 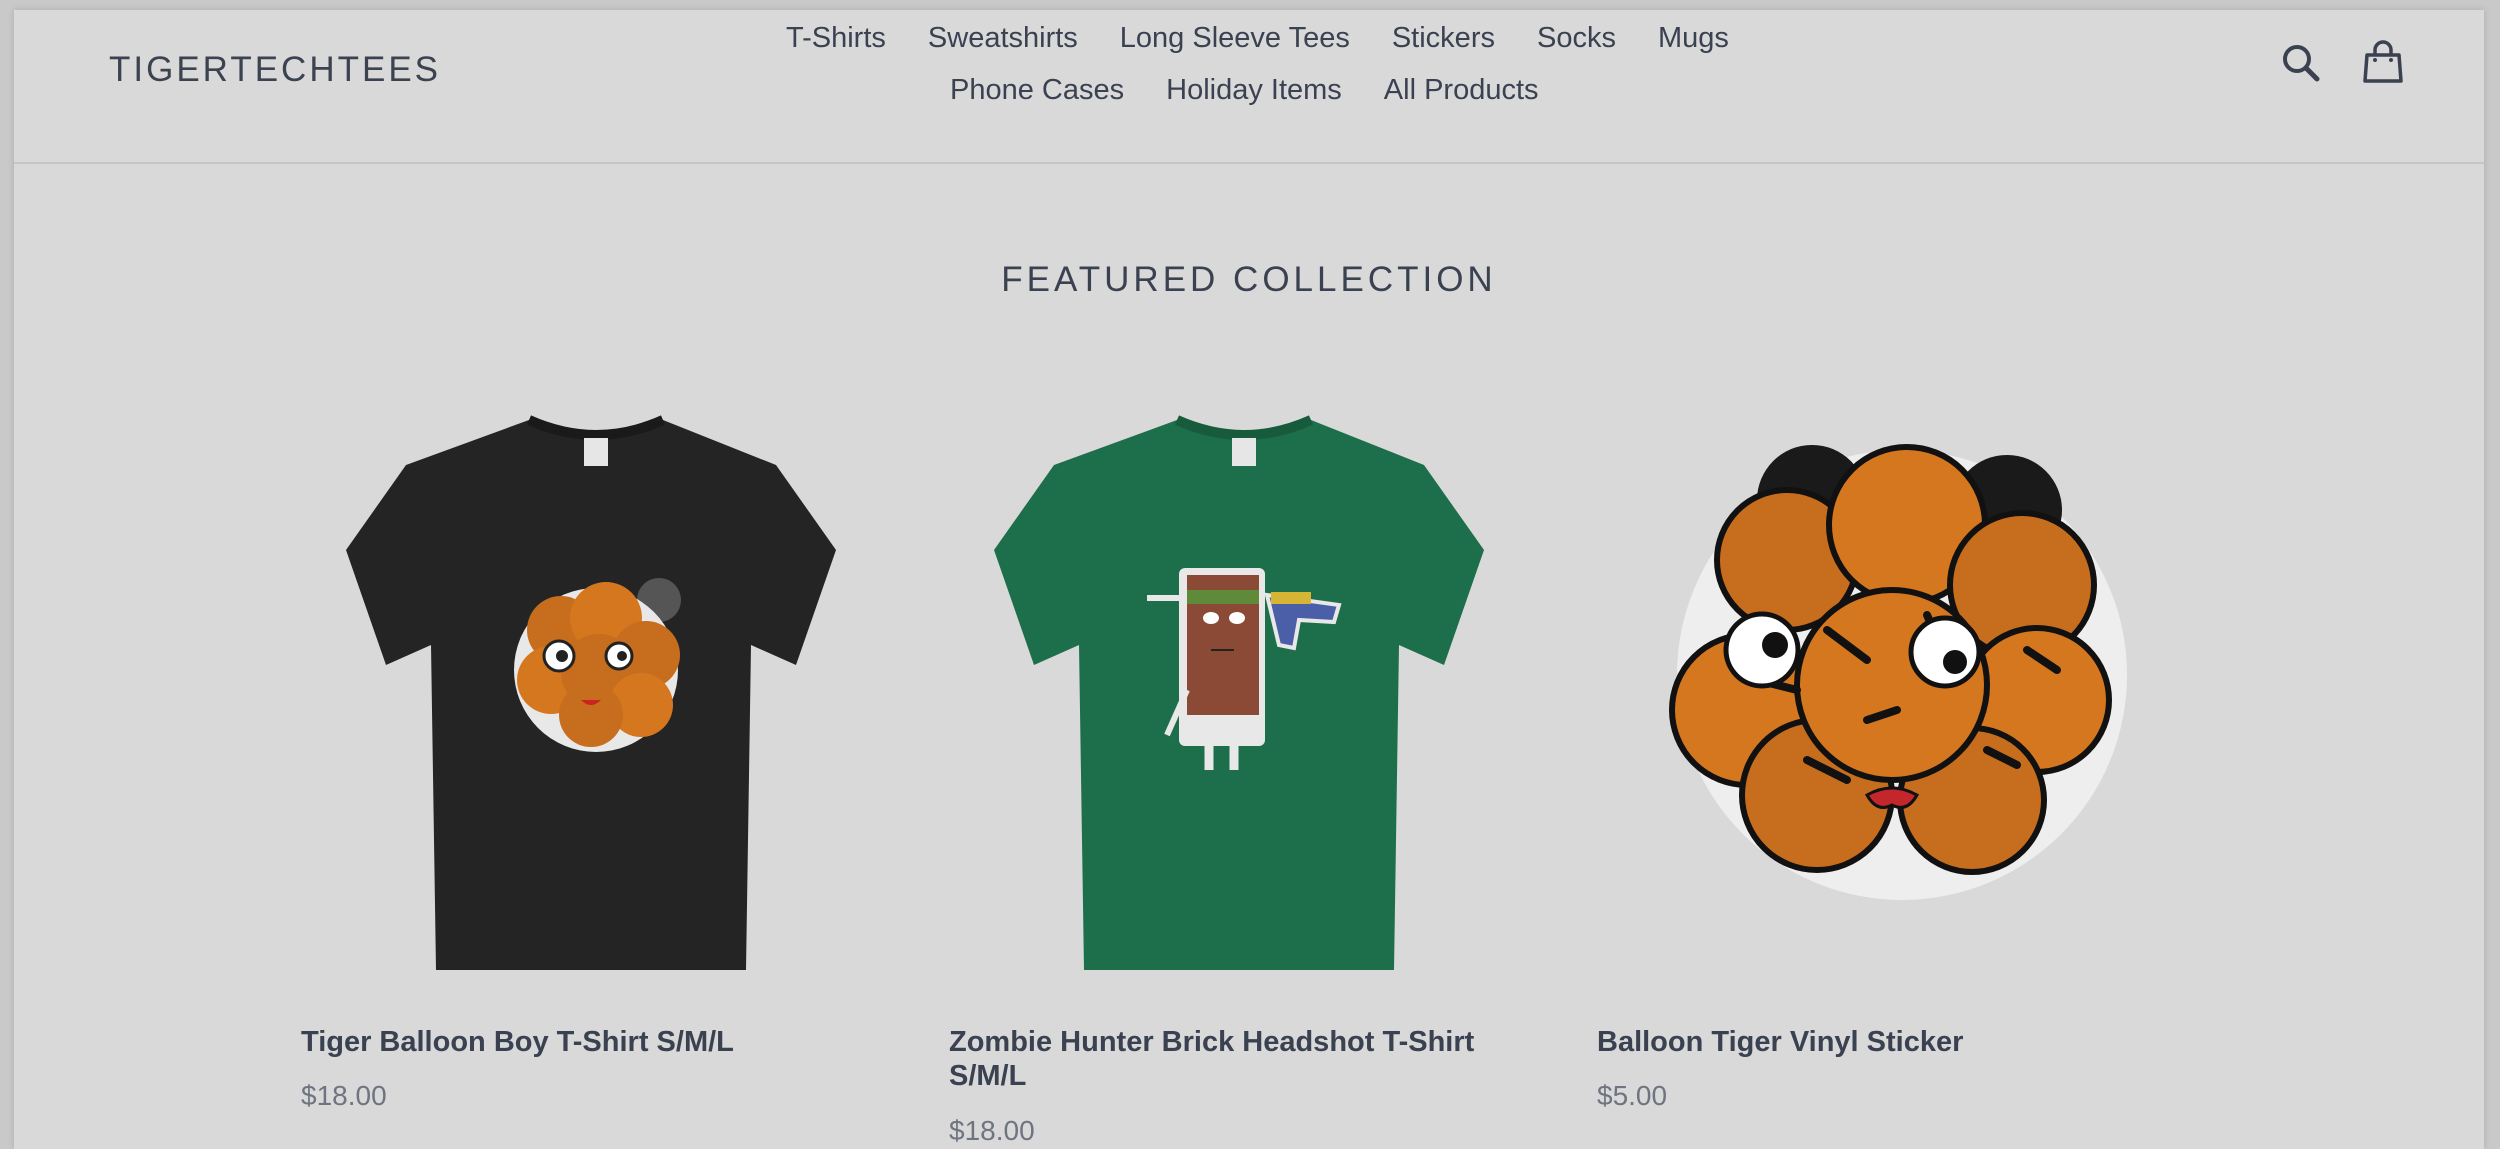 I want to click on product-title: Tiger Balloon Boy T-Shirt S/M/L, so click(x=581, y=1042).